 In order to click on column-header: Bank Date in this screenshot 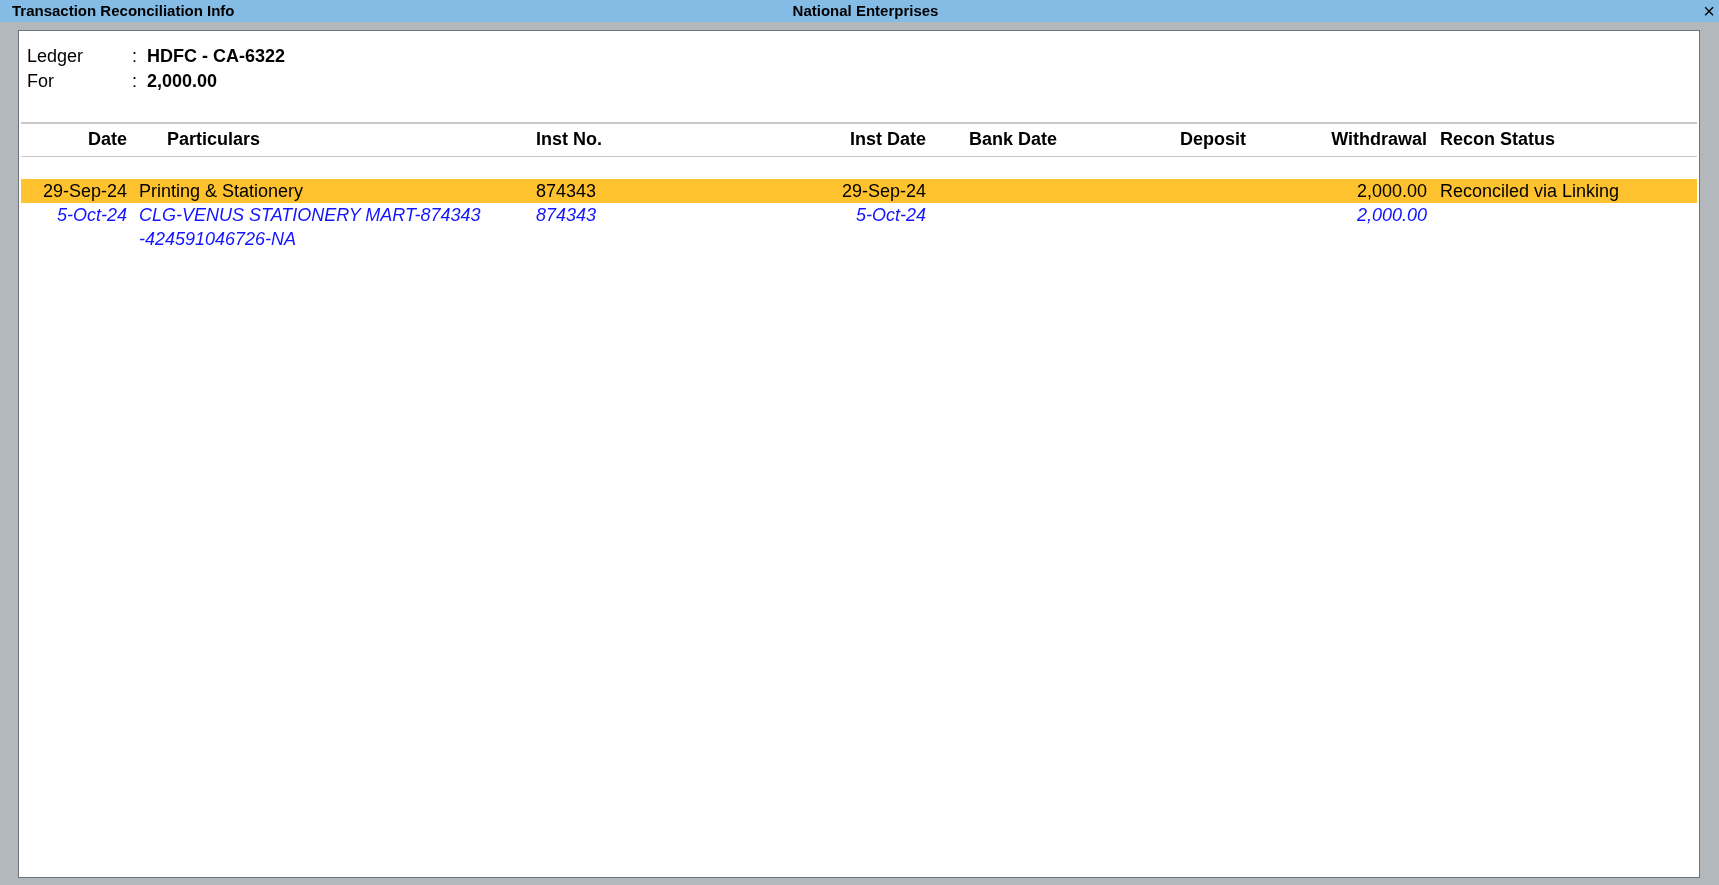, I will do `click(1013, 139)`.